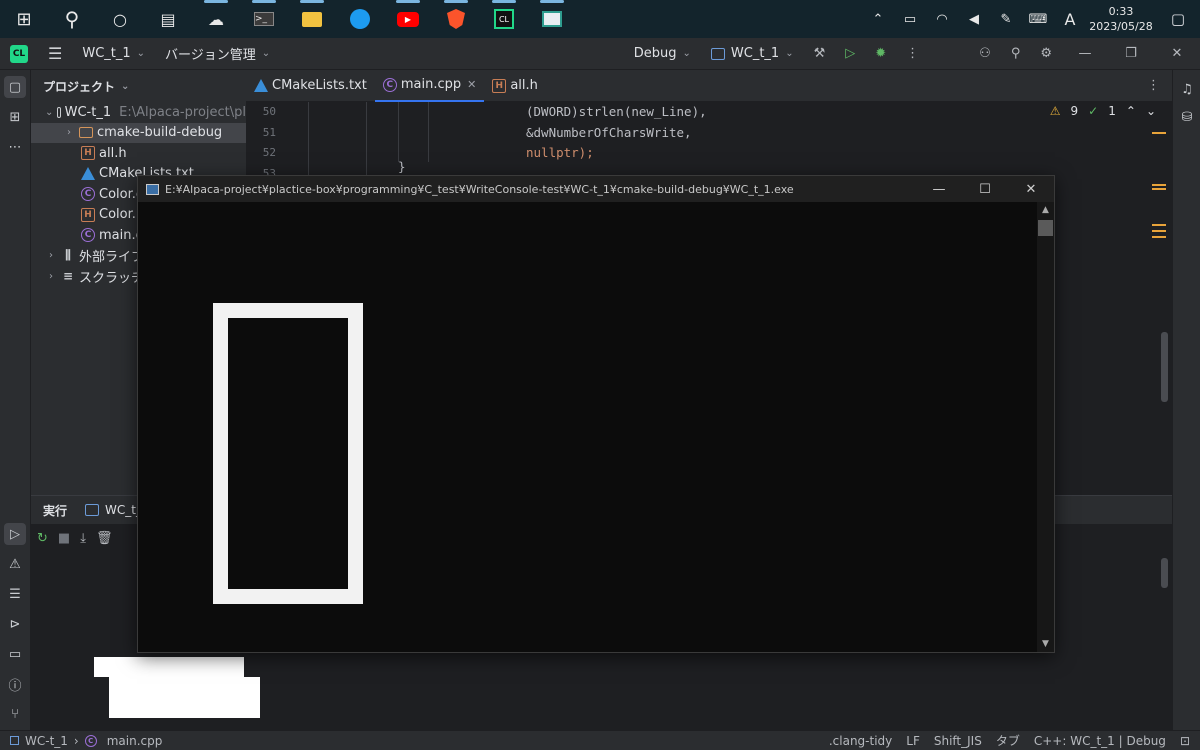 The image size is (1200, 750). Describe the element at coordinates (504, 19) in the screenshot. I see `clion-icon: CL` at that location.